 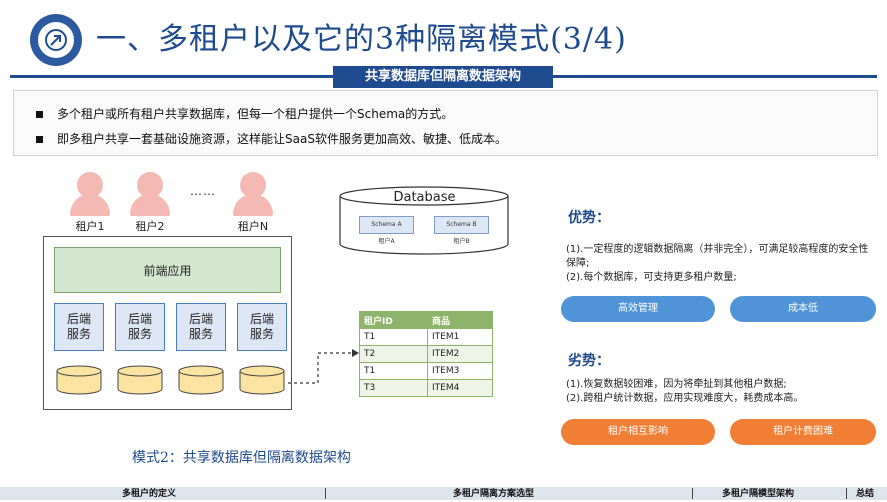 I want to click on nav-item-summary: 总结, so click(x=865, y=493).